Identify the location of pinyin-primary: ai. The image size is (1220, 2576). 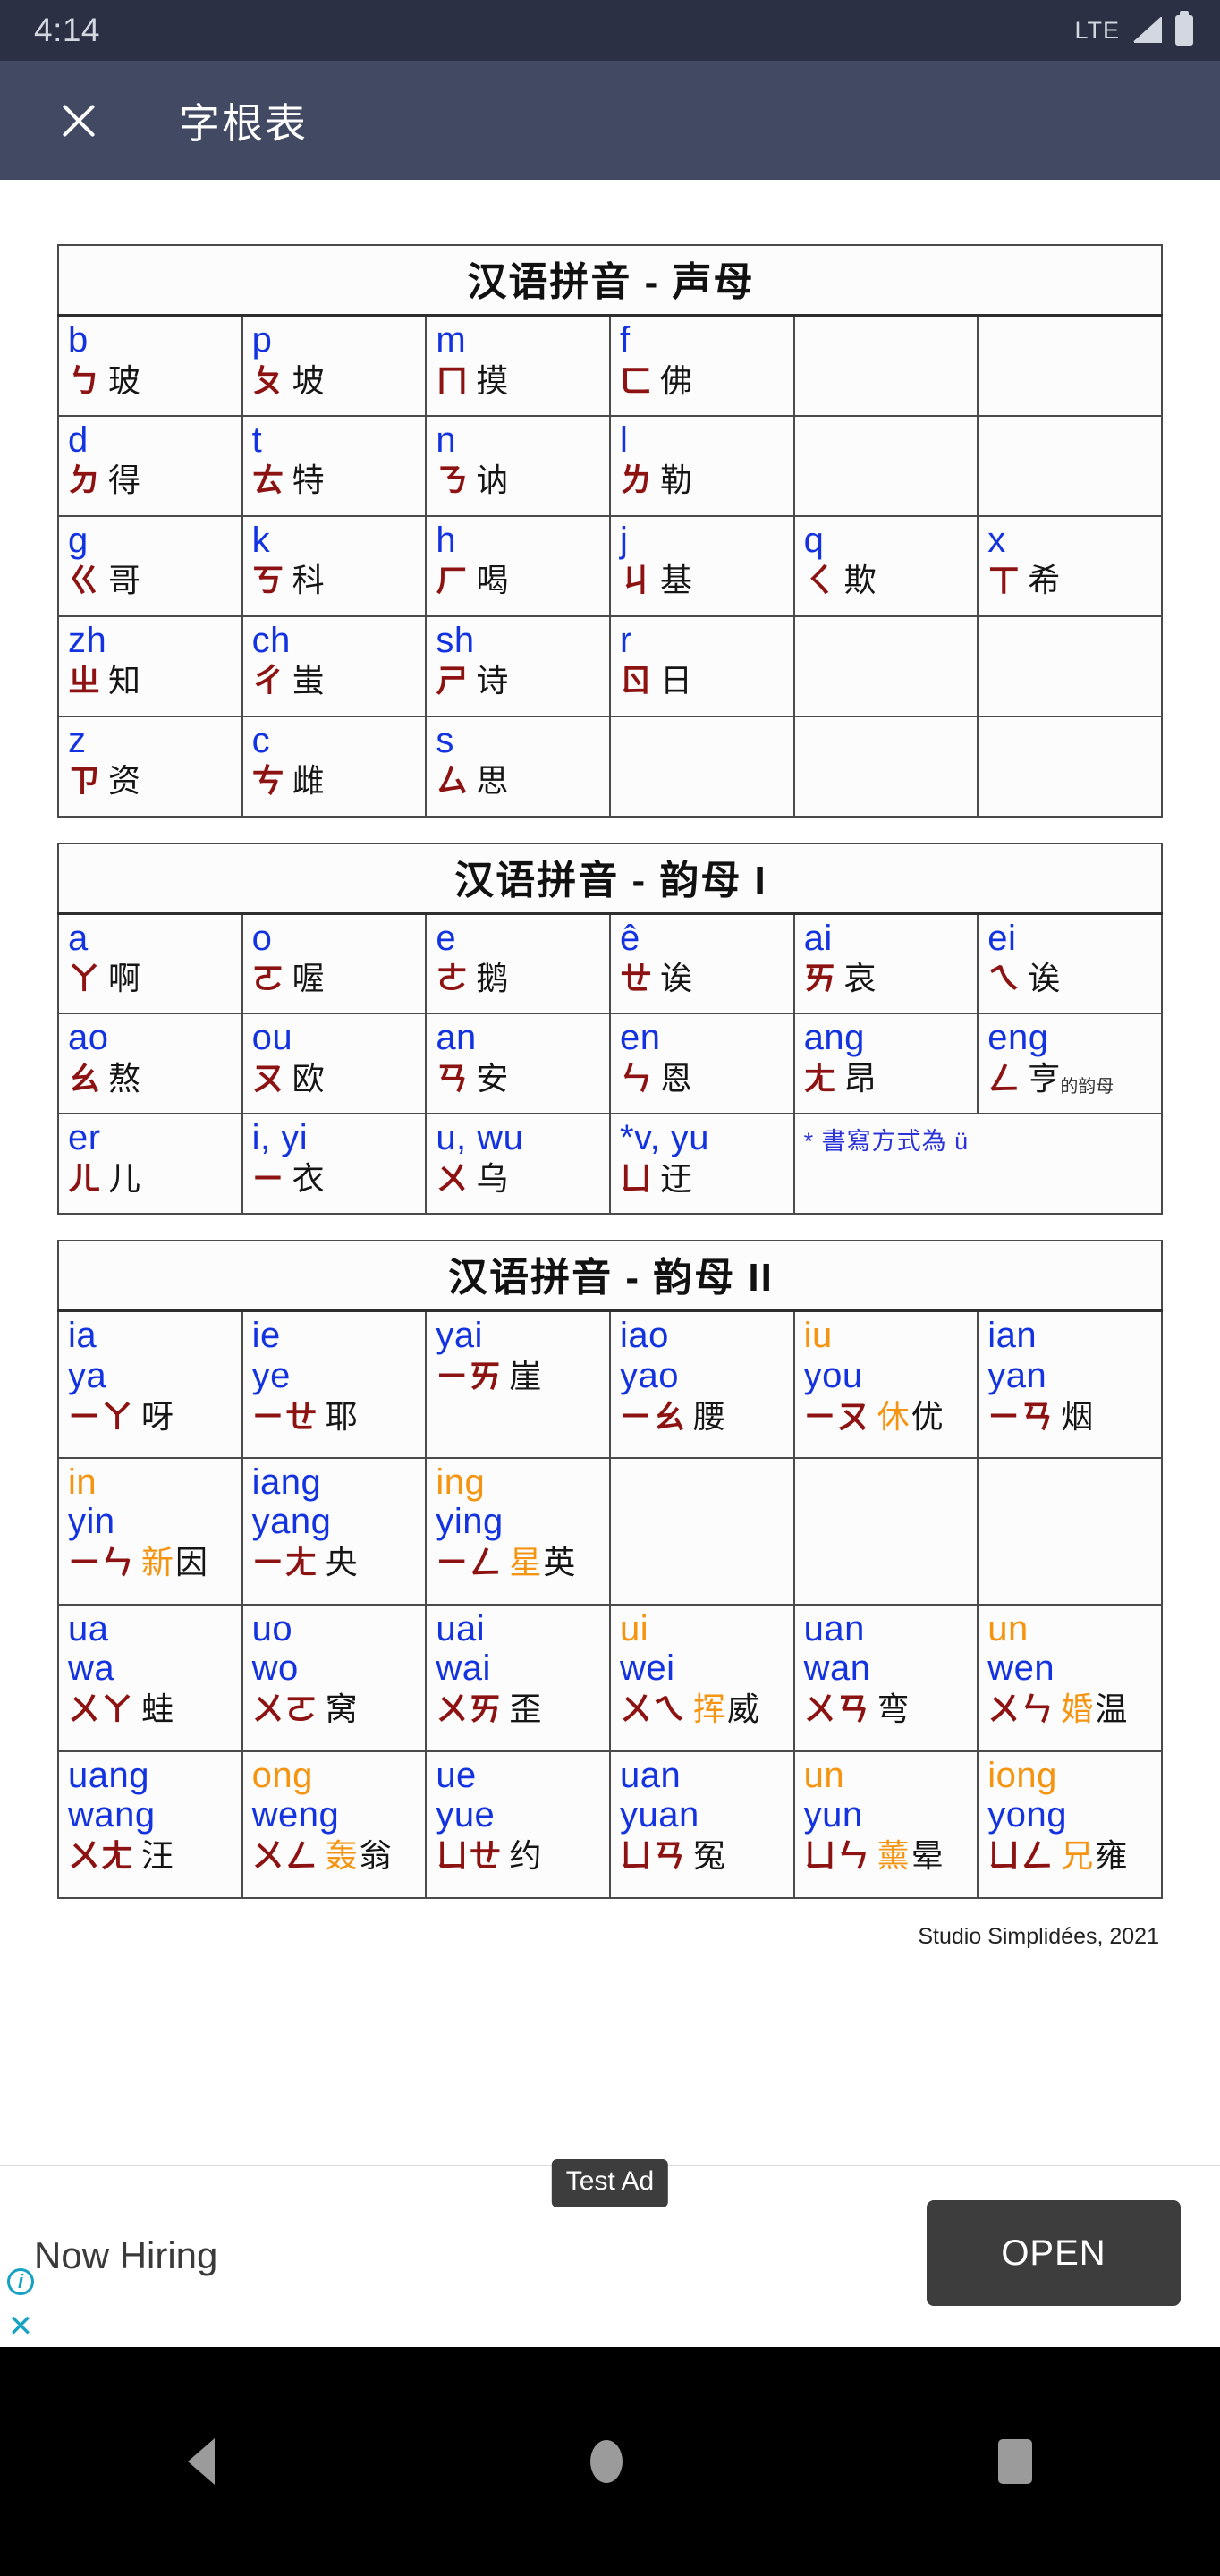
(818, 938).